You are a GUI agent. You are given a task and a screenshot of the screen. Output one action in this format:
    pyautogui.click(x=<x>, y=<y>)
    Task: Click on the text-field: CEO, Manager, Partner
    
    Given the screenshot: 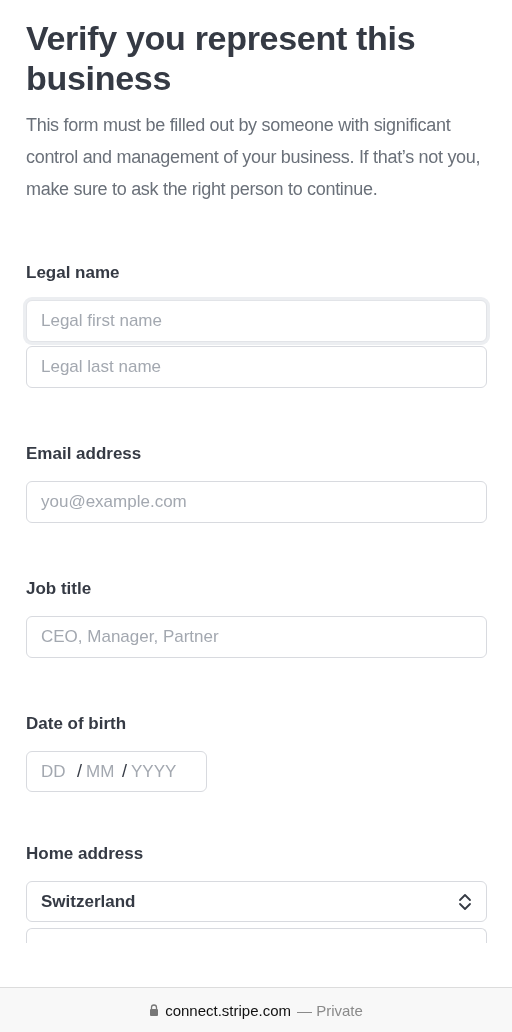 What is the action you would take?
    pyautogui.click(x=256, y=637)
    